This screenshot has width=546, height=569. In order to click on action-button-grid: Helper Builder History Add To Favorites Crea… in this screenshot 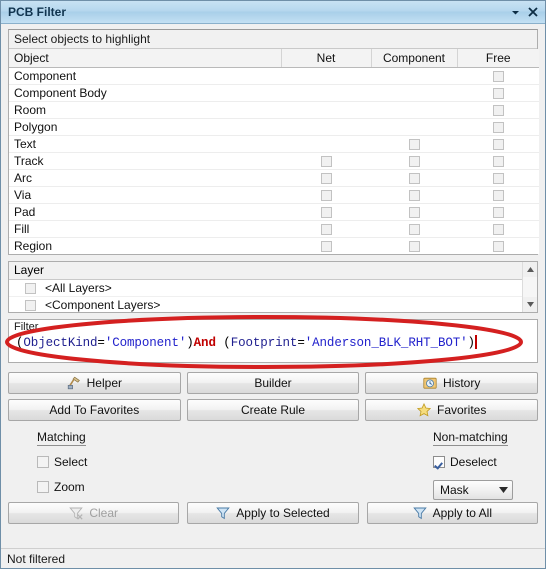, I will do `click(273, 396)`.